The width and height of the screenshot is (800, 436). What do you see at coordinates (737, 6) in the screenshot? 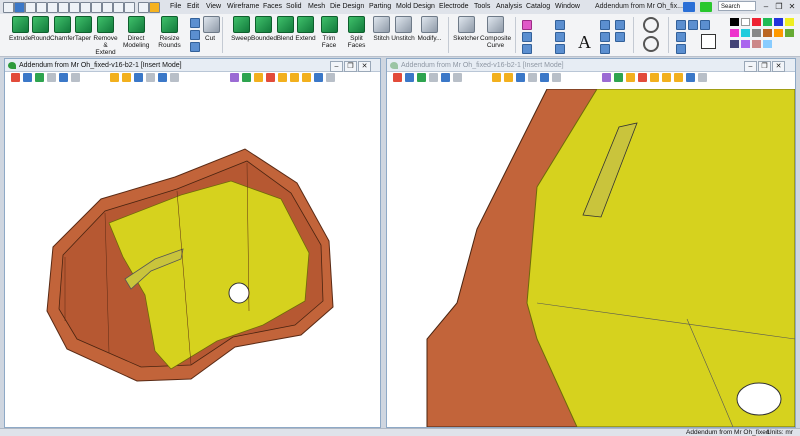
I see `search-input: Search` at bounding box center [737, 6].